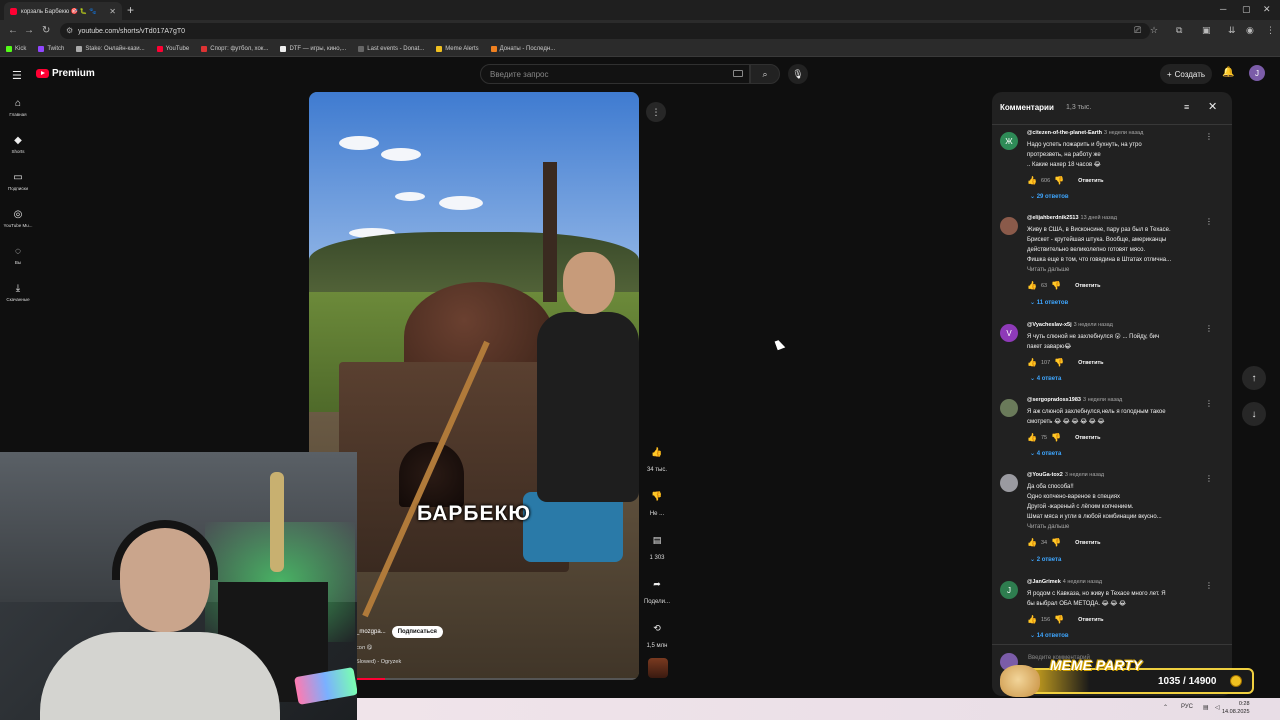 The width and height of the screenshot is (1280, 720). Describe the element at coordinates (1045, 559) in the screenshot. I see `view-replies-button: ⌄ 2 ответа` at that location.